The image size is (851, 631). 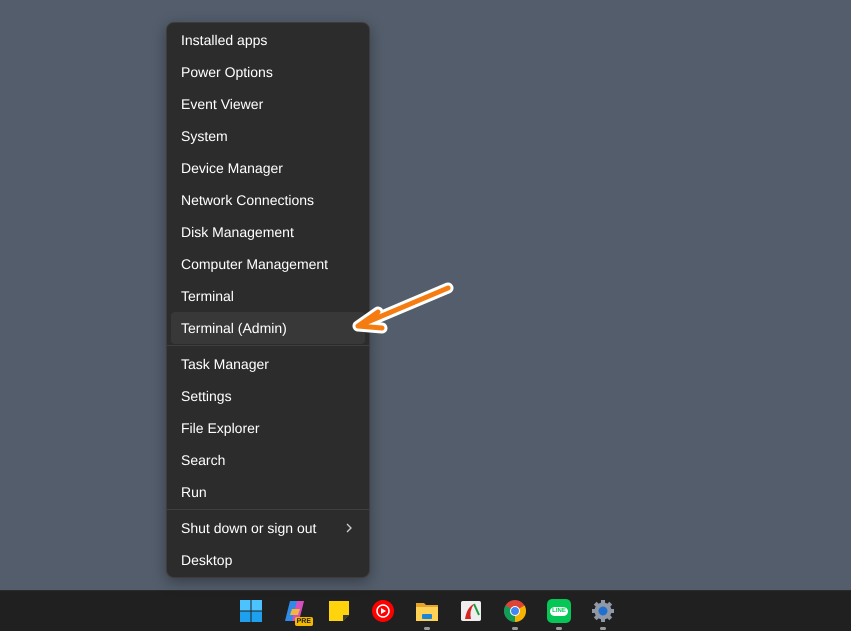 What do you see at coordinates (268, 460) in the screenshot?
I see `menu-item: Search` at bounding box center [268, 460].